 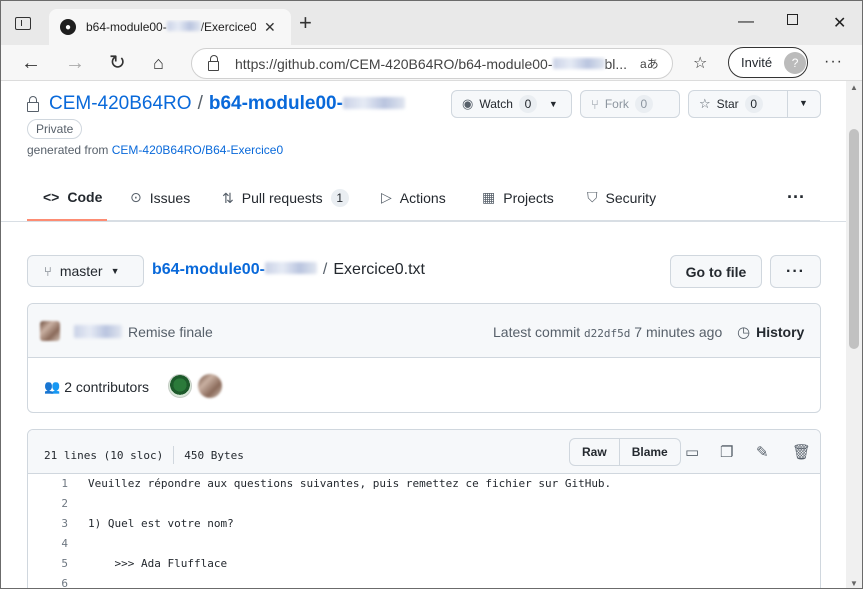 I want to click on tab-actions: ▷ Actions, so click(x=413, y=197).